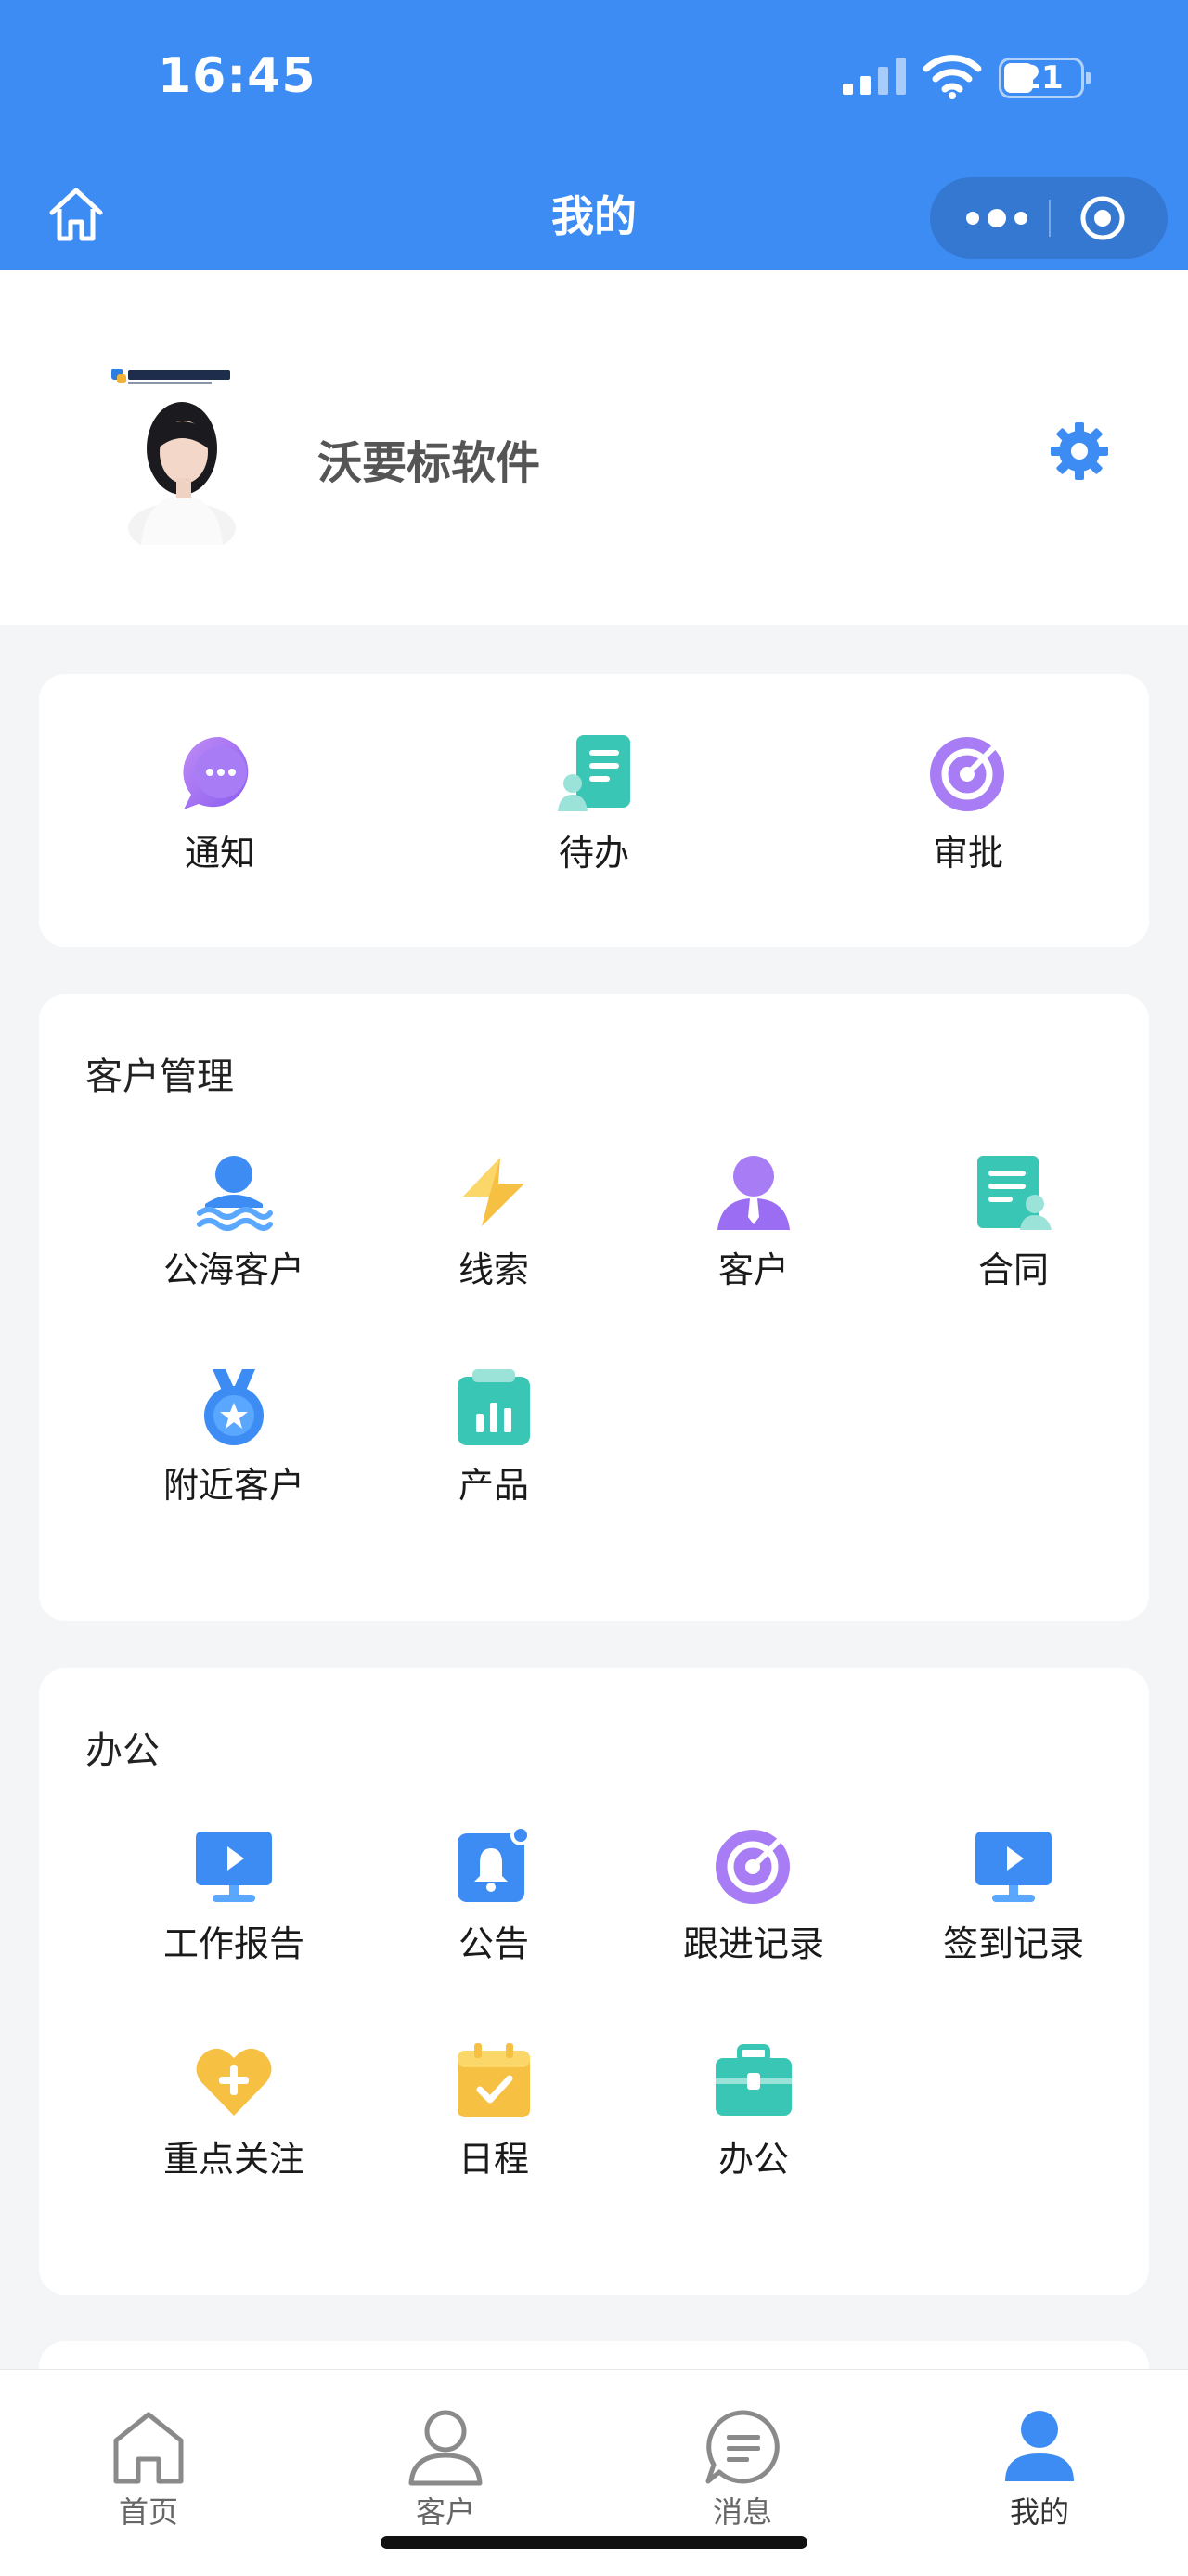  Describe the element at coordinates (234, 1407) in the screenshot. I see `nearby-medal-icon` at that location.